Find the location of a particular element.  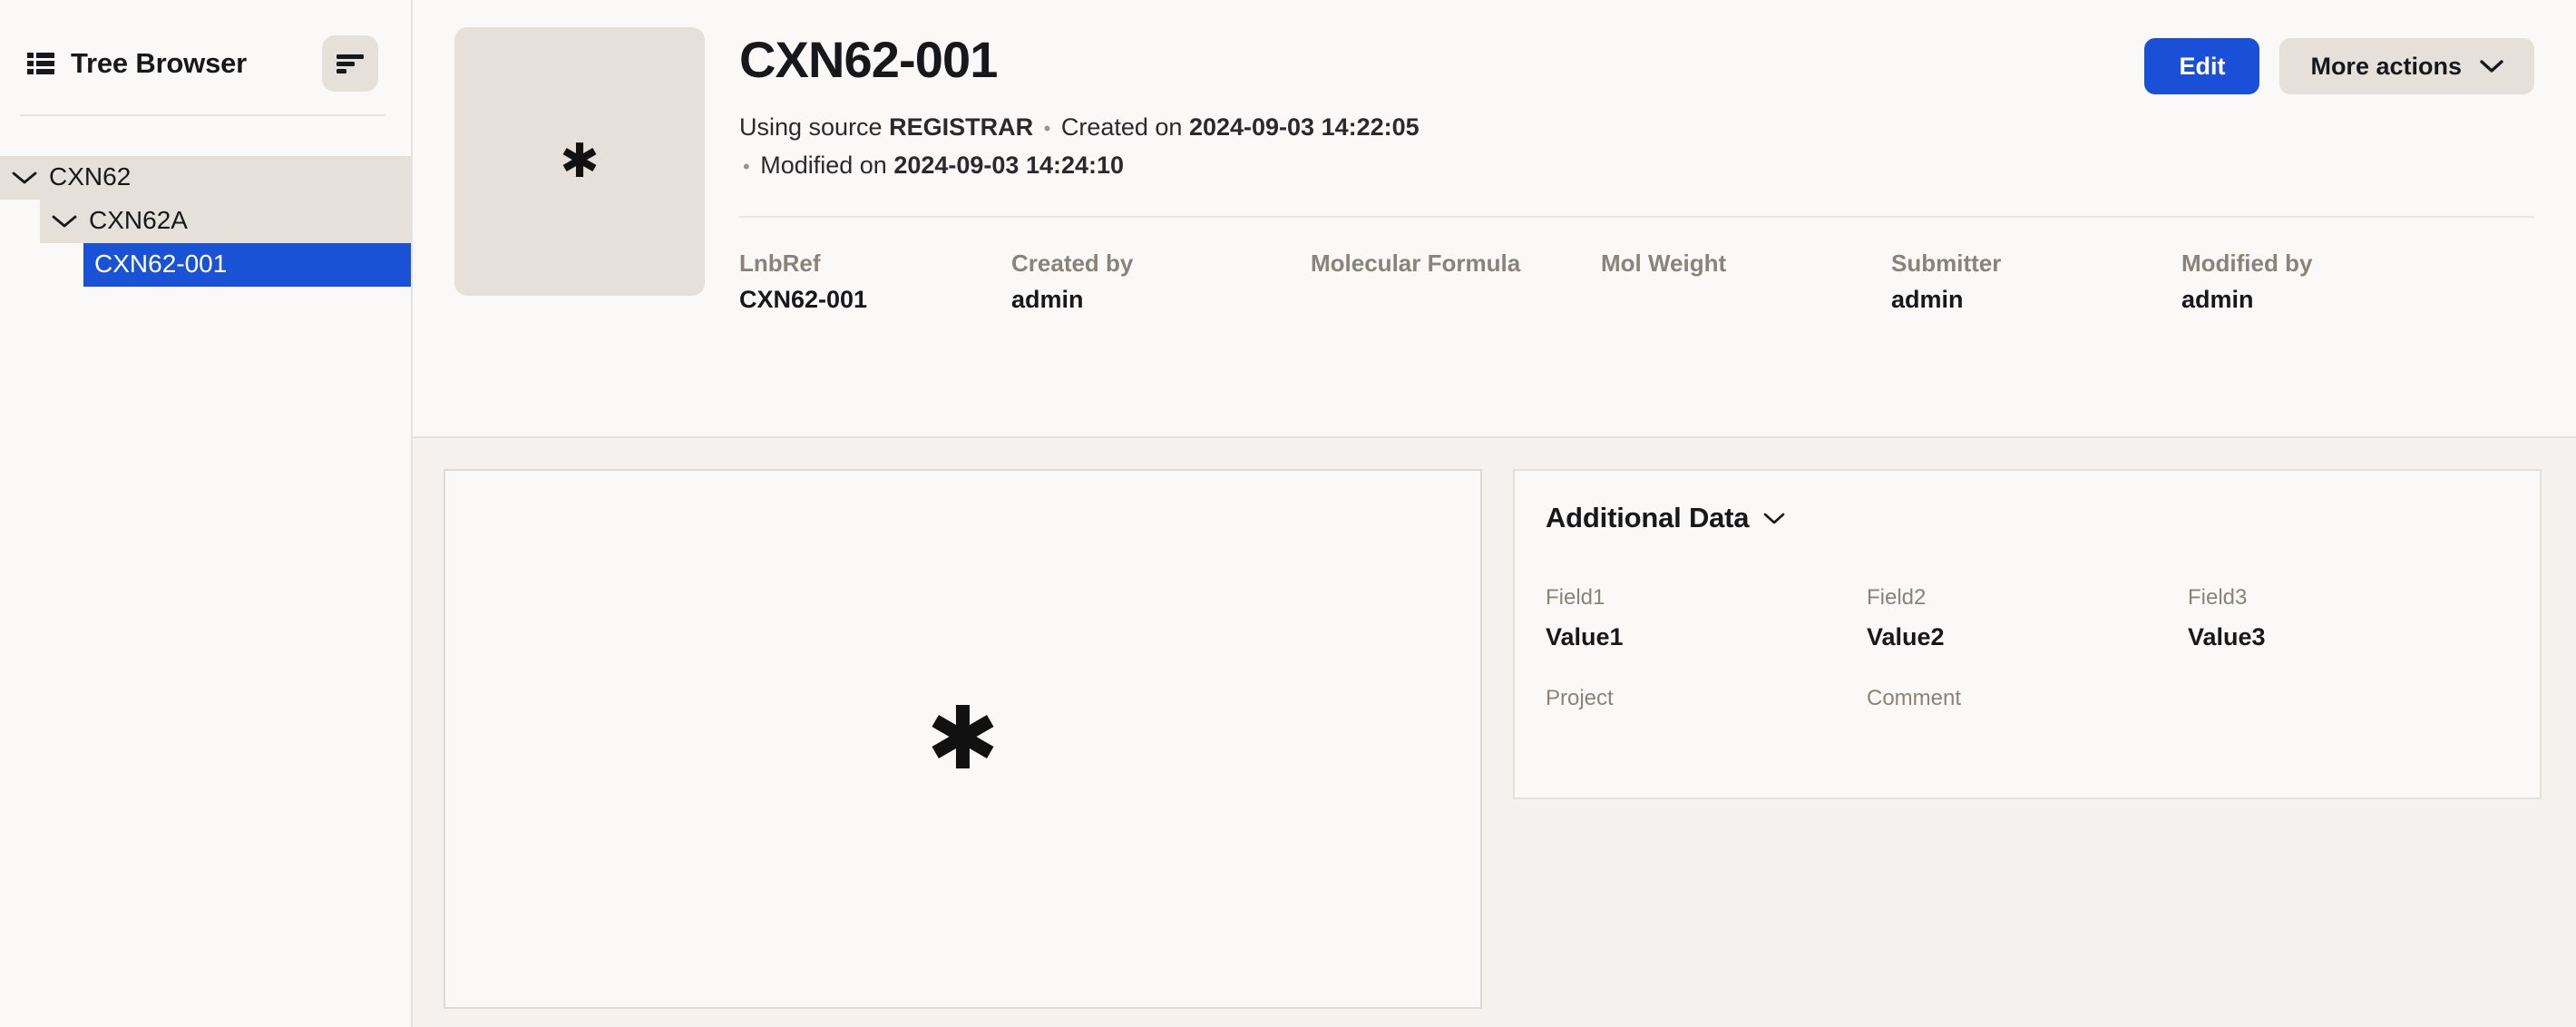

tree-list: CXN62 CXN62A CXN62-001 is located at coordinates (205, 221).